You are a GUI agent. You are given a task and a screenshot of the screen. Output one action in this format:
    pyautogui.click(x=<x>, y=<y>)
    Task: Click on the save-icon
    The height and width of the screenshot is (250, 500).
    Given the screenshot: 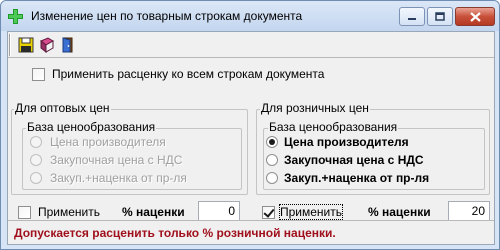 What is the action you would take?
    pyautogui.click(x=26, y=45)
    